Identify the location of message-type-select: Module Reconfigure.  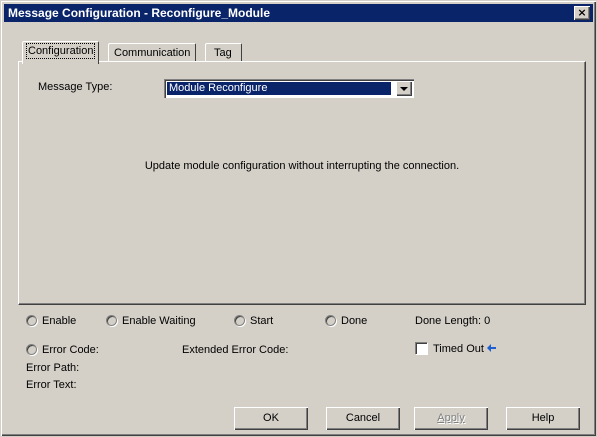
(289, 88).